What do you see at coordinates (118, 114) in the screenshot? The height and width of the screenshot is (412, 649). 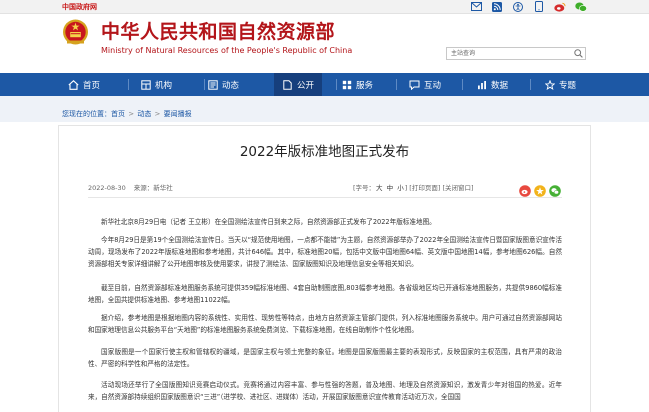 I see `breadcrumb-home: 首页` at bounding box center [118, 114].